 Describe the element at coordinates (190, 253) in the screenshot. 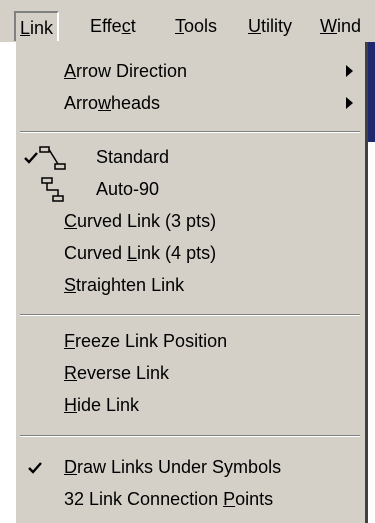

I see `menu-item-curved-4: Curved Link (4 pts)` at that location.